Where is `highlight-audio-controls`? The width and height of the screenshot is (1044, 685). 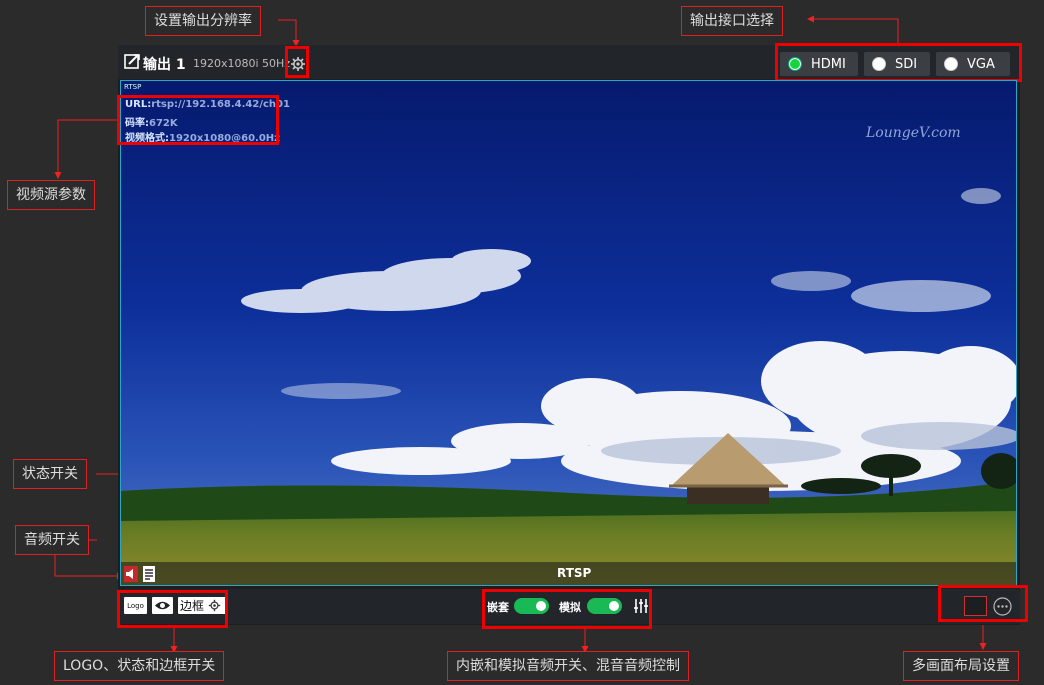 highlight-audio-controls is located at coordinates (567, 609).